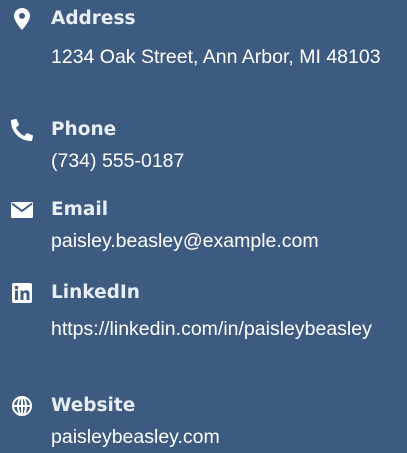  Describe the element at coordinates (226, 161) in the screenshot. I see `phone-link: (734) 555-0187` at that location.